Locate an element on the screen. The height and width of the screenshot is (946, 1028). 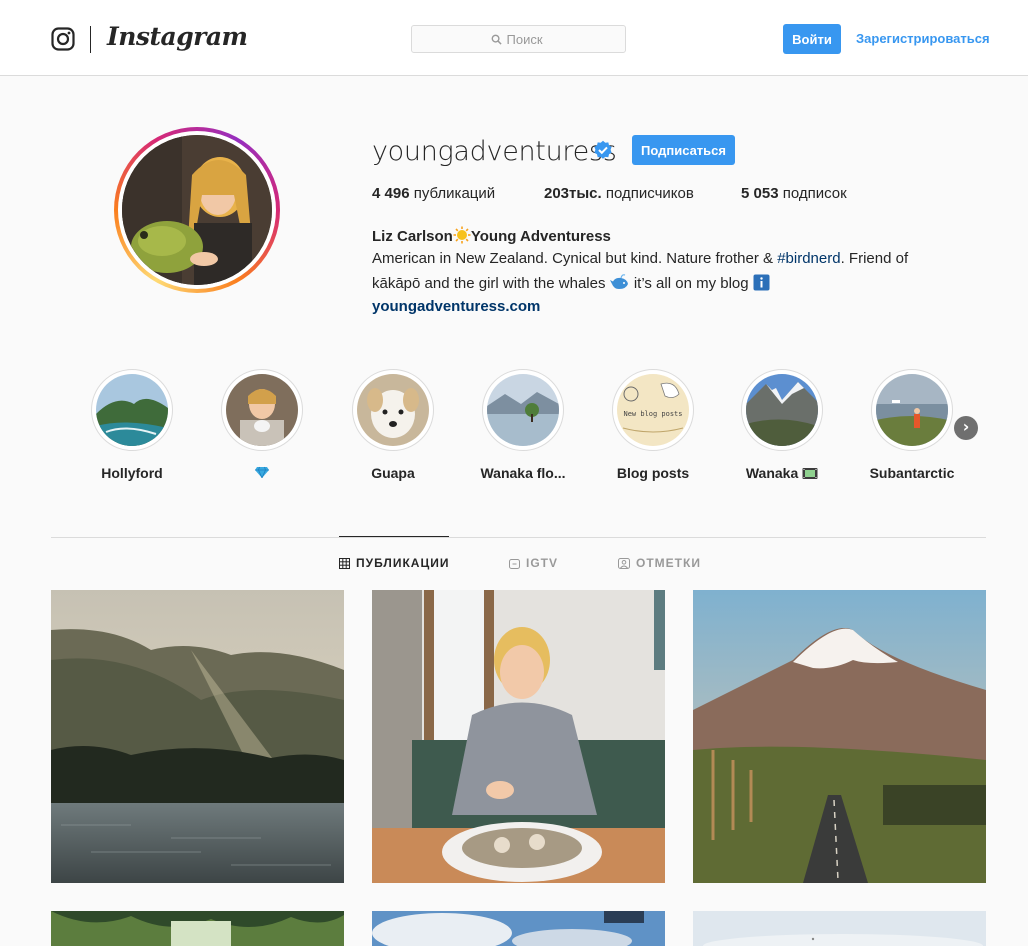
grid-icon is located at coordinates (344, 563).